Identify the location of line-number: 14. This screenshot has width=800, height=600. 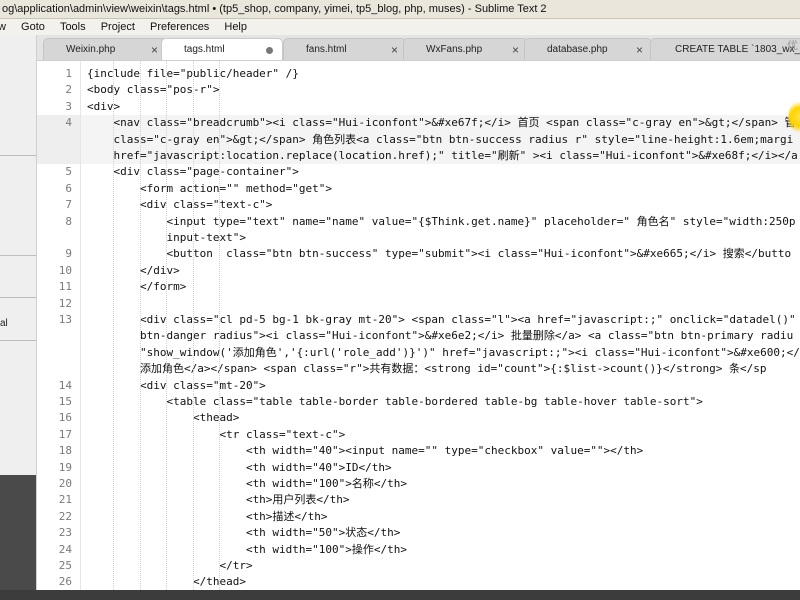
(65, 385).